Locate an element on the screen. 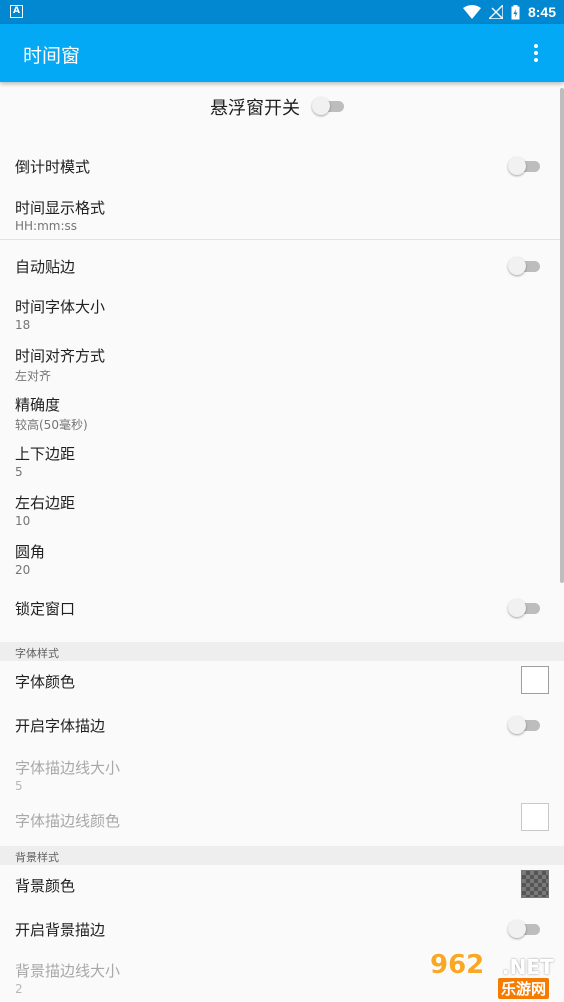 This screenshot has width=564, height=1002. category-font-style: 字体样式 is located at coordinates (282, 651).